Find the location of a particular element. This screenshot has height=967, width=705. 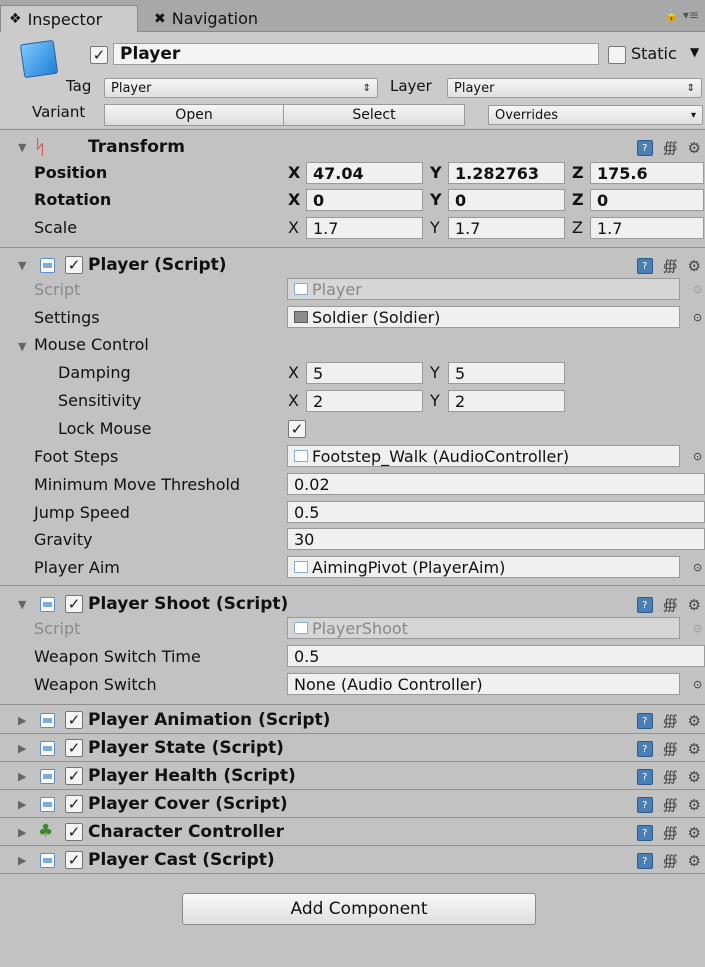

weapon-switch-time-field: 0.5 is located at coordinates (496, 656).